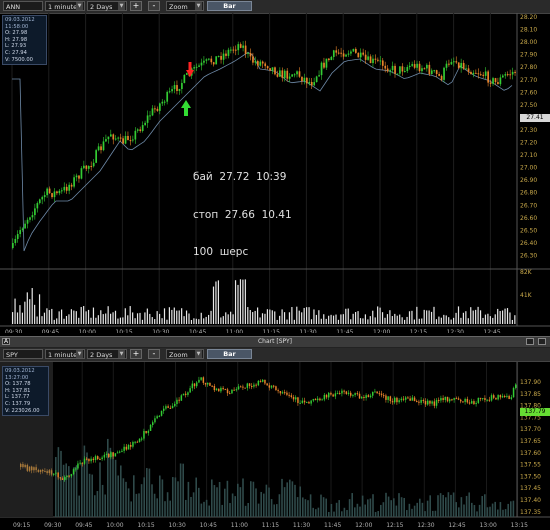 This screenshot has height=530, width=550. Describe the element at coordinates (528, 230) in the screenshot. I see `price-tick-label: 26.50` at that location.